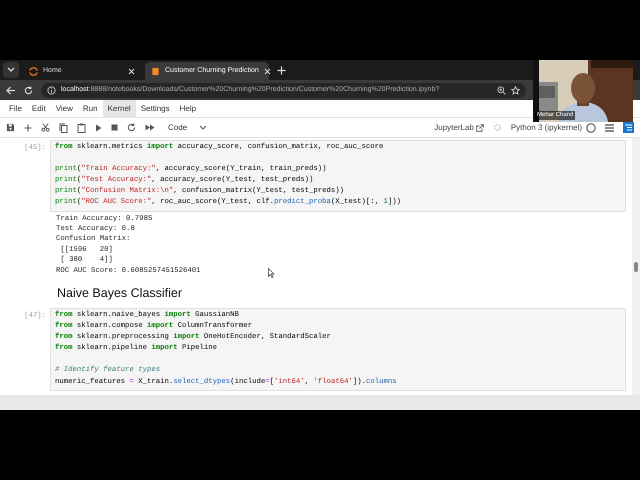 This screenshot has height=480, width=640. I want to click on jupyterlab-link: JupyterLab, so click(454, 128).